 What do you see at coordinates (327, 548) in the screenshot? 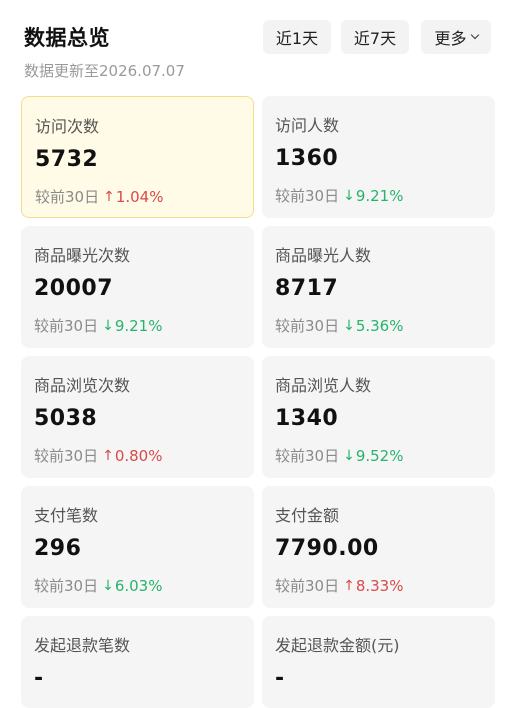
I see `metric-value: 7790.00` at bounding box center [327, 548].